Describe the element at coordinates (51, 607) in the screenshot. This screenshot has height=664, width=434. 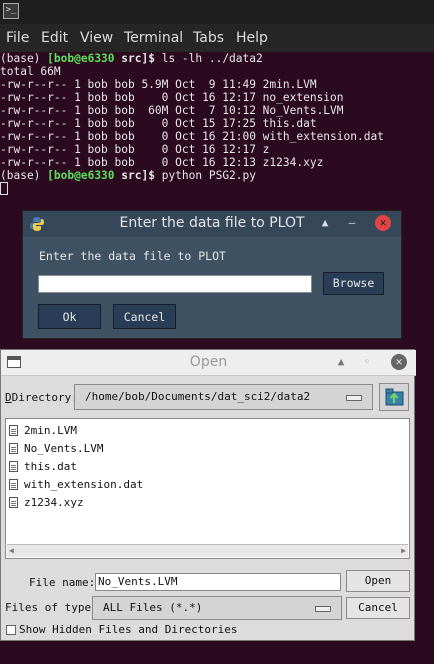
I see `filetype-label: Files of type:` at that location.